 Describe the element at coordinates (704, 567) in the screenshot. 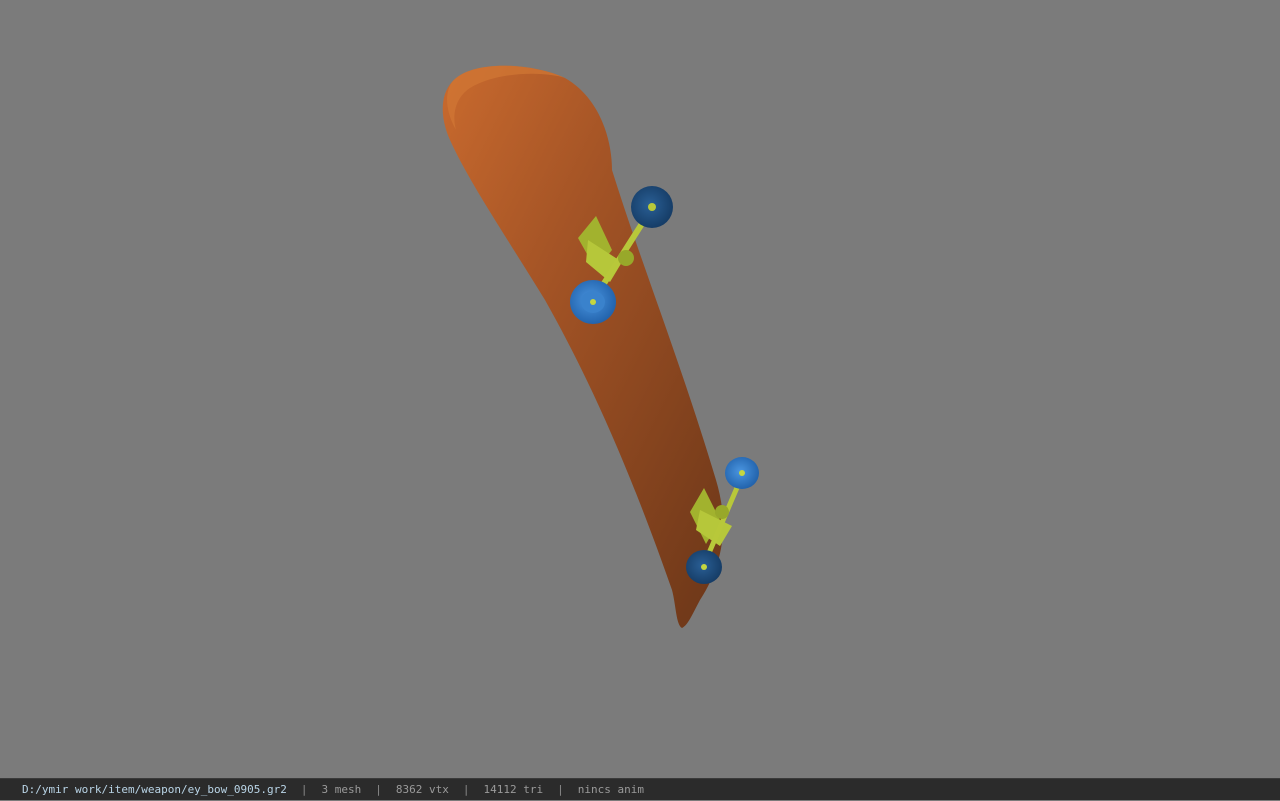

I see `rear-wheel-bottom` at that location.